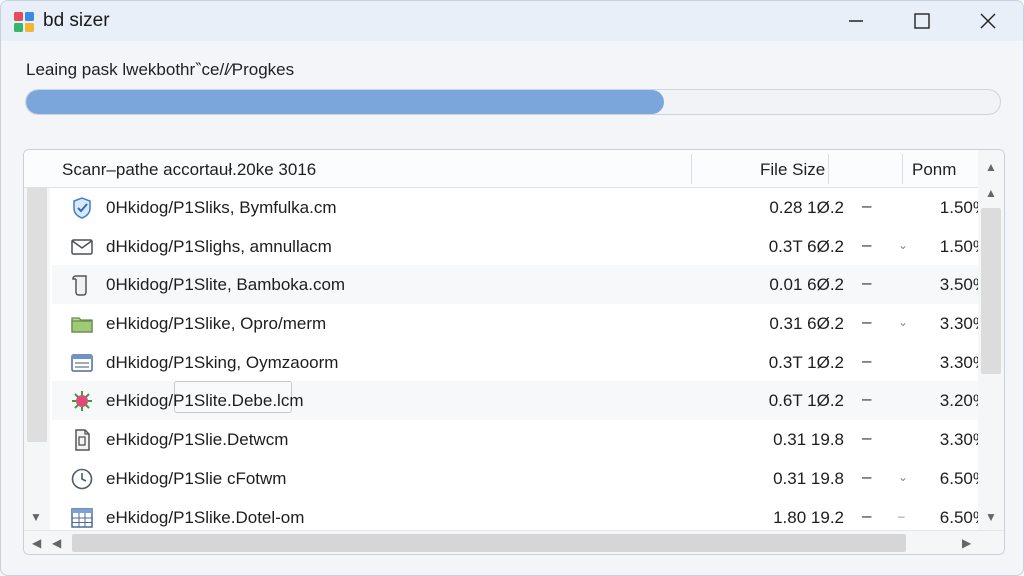  Describe the element at coordinates (79, 286) in the screenshot. I see `scroll-document-icon` at that location.